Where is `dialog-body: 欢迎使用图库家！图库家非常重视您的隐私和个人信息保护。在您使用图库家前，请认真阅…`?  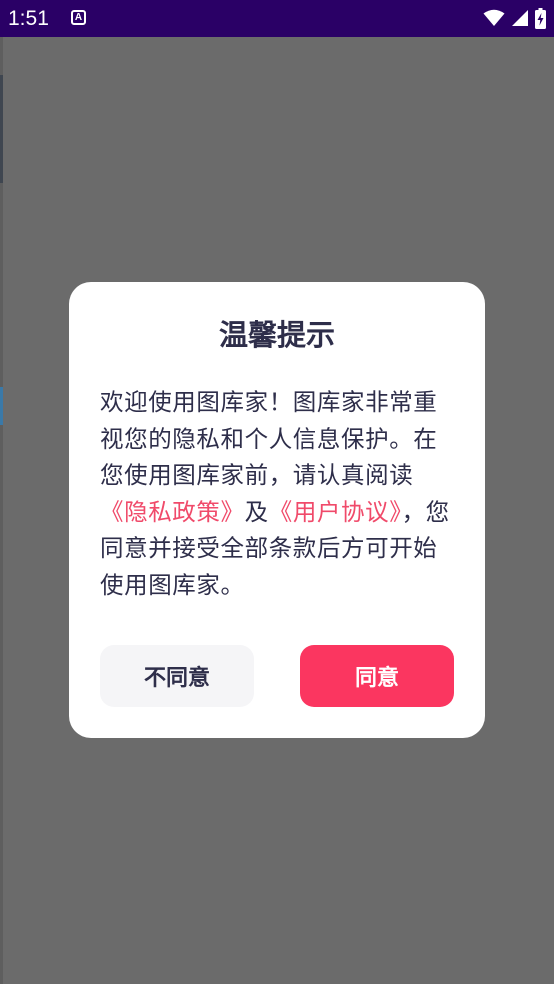
dialog-body: 欢迎使用图库家！图库家非常重视您的隐私和个人信息保护。在您使用图库家前，请认真阅… is located at coordinates (278, 493).